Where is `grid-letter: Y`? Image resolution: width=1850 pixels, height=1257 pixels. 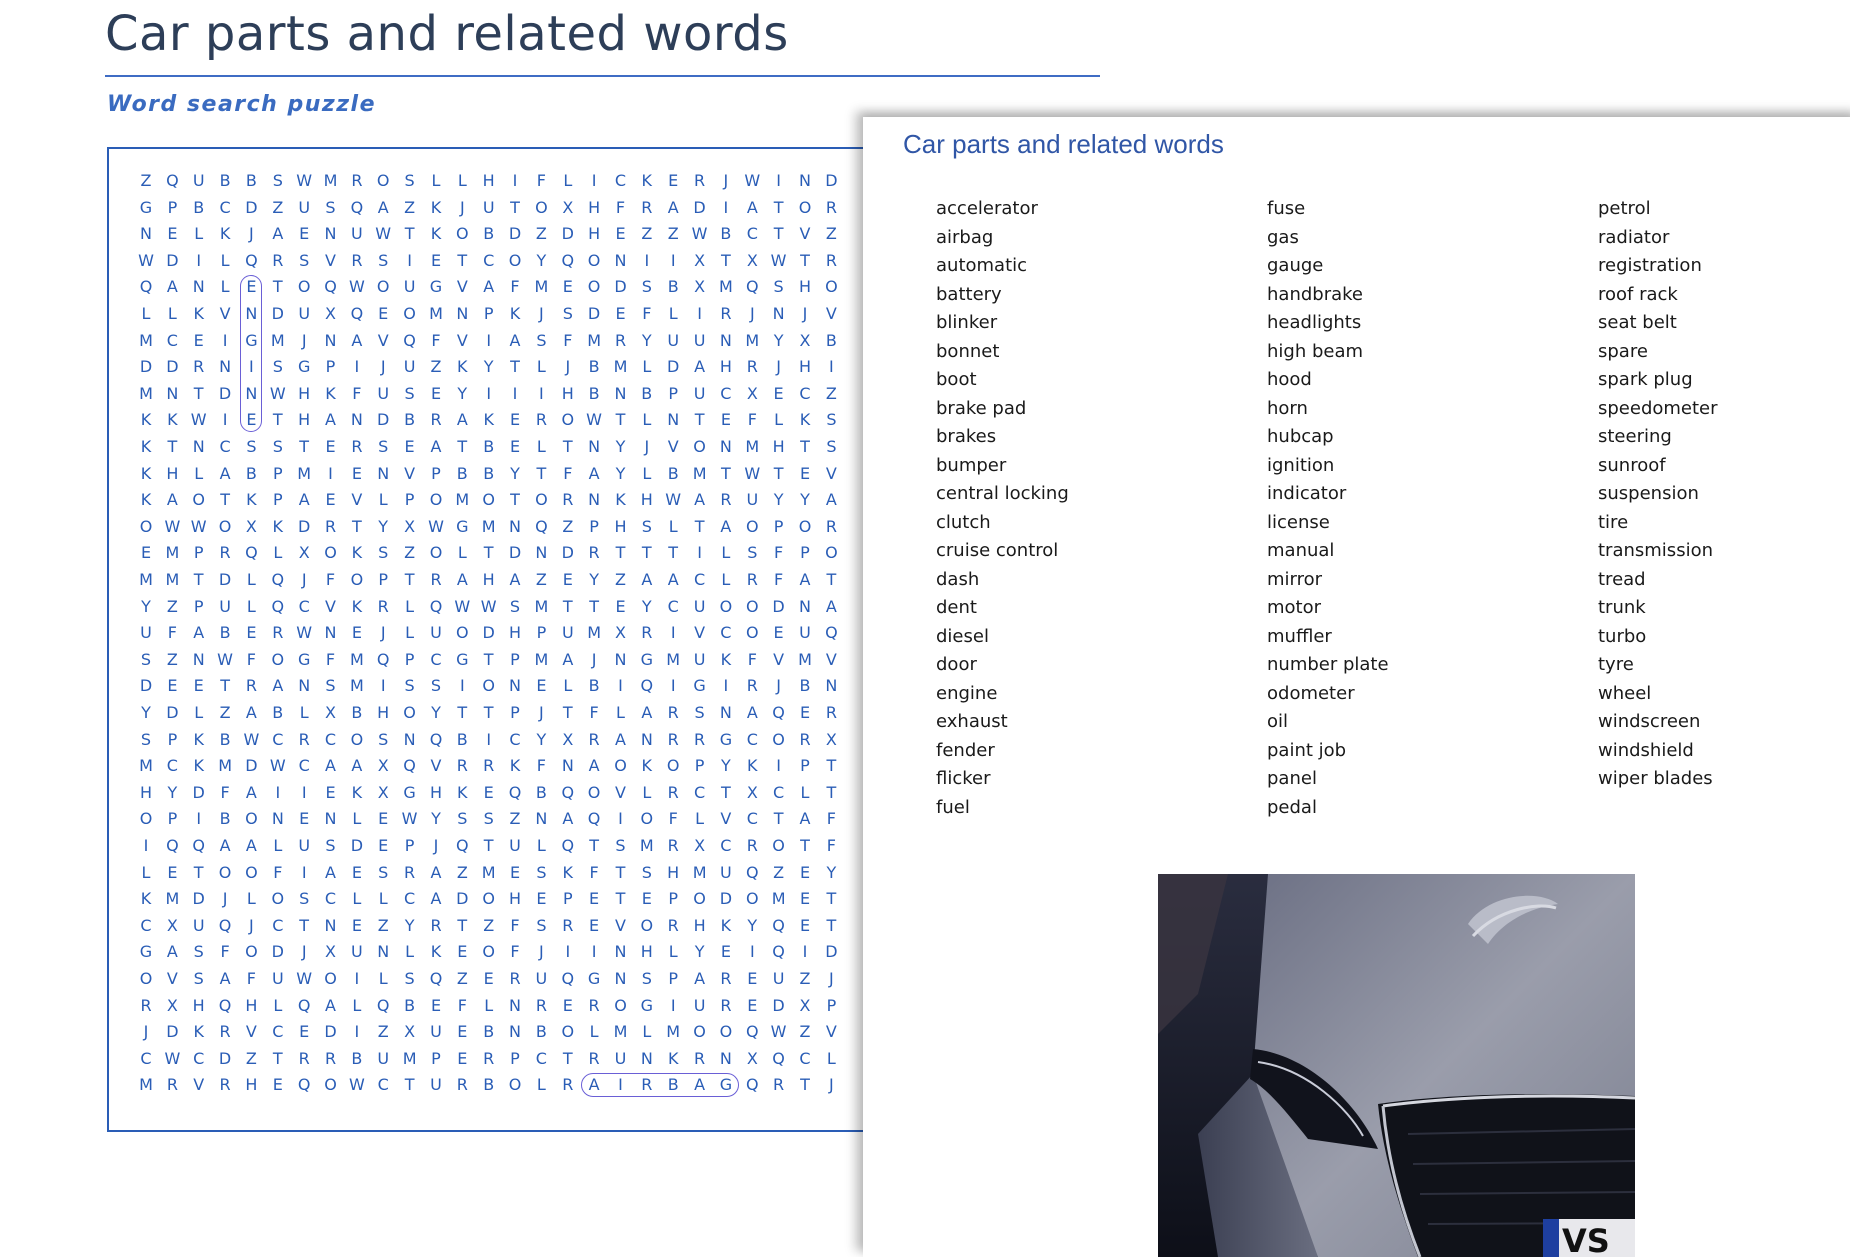 grid-letter: Y is located at coordinates (646, 340).